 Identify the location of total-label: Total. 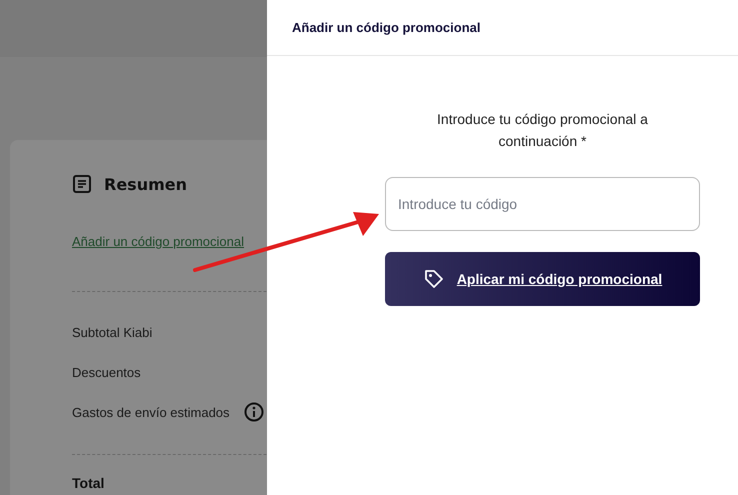
(89, 483).